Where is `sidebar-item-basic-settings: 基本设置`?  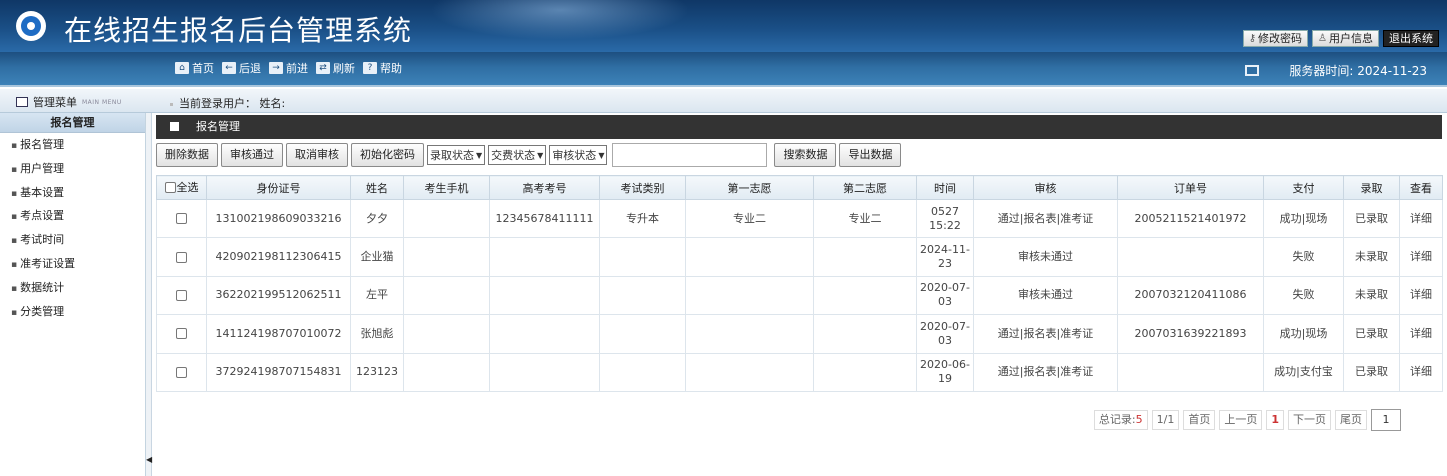
sidebar-item-basic-settings: 基本设置 is located at coordinates (72, 193).